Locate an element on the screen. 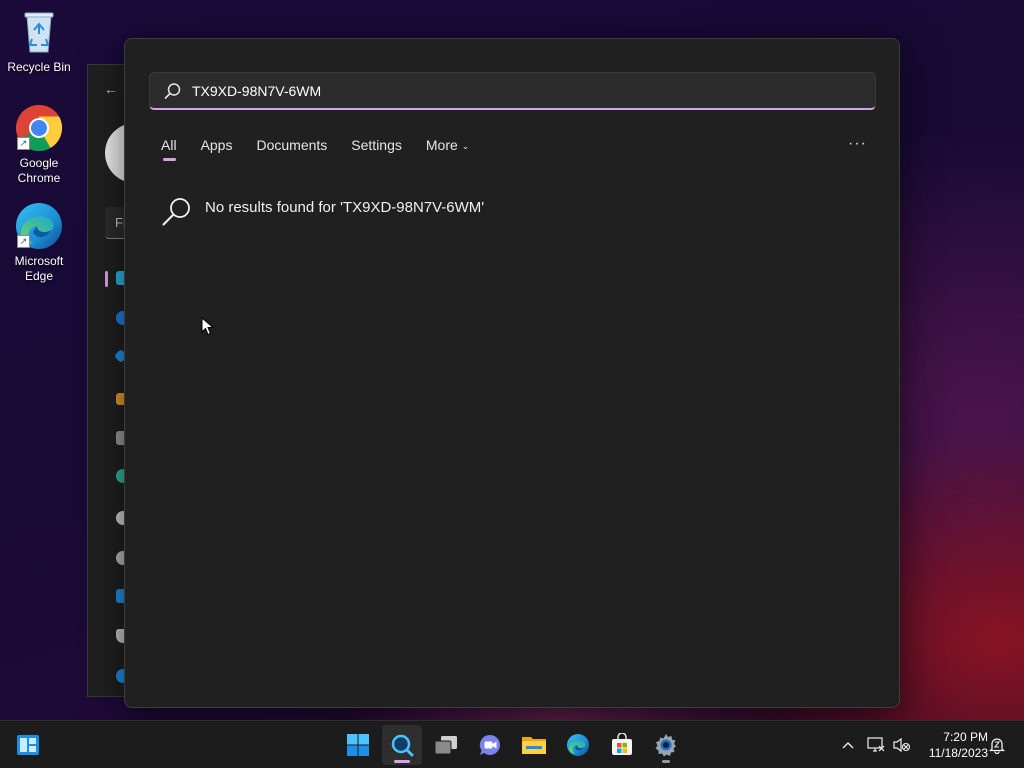 The height and width of the screenshot is (768, 1024). search-input is located at coordinates (522, 90).